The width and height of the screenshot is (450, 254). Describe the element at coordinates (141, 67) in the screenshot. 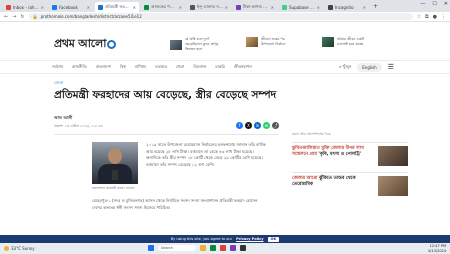

I see `nav-item-business: বাণিজ্য` at that location.